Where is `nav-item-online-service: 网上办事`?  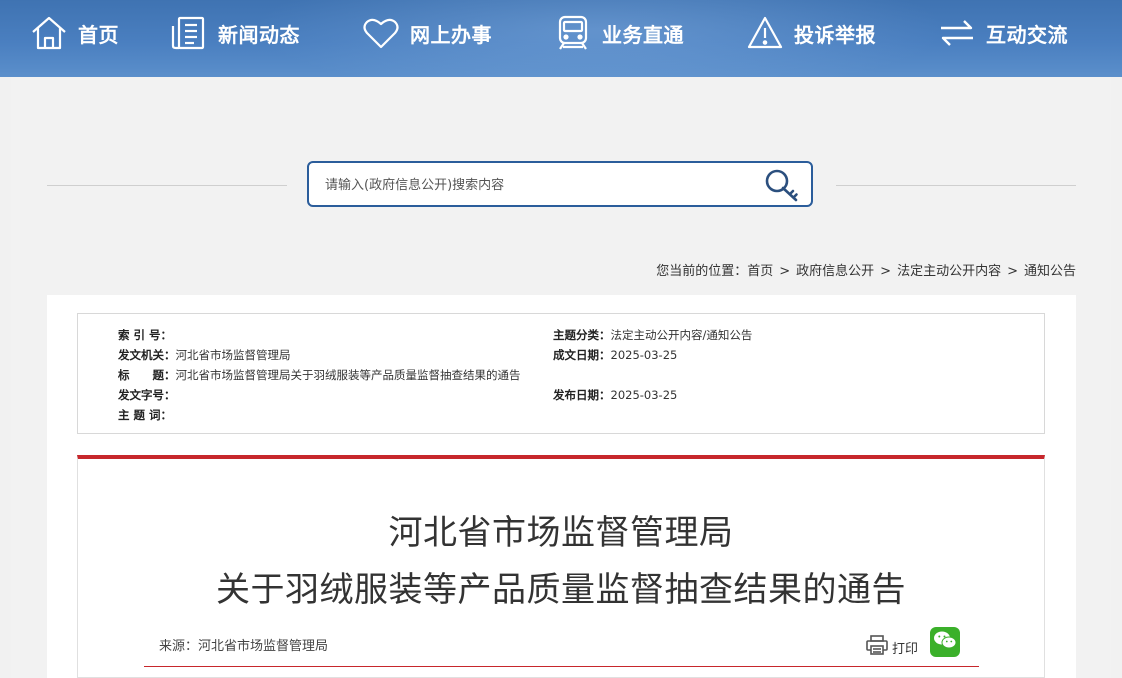
nav-item-online-service: 网上办事 is located at coordinates (427, 33).